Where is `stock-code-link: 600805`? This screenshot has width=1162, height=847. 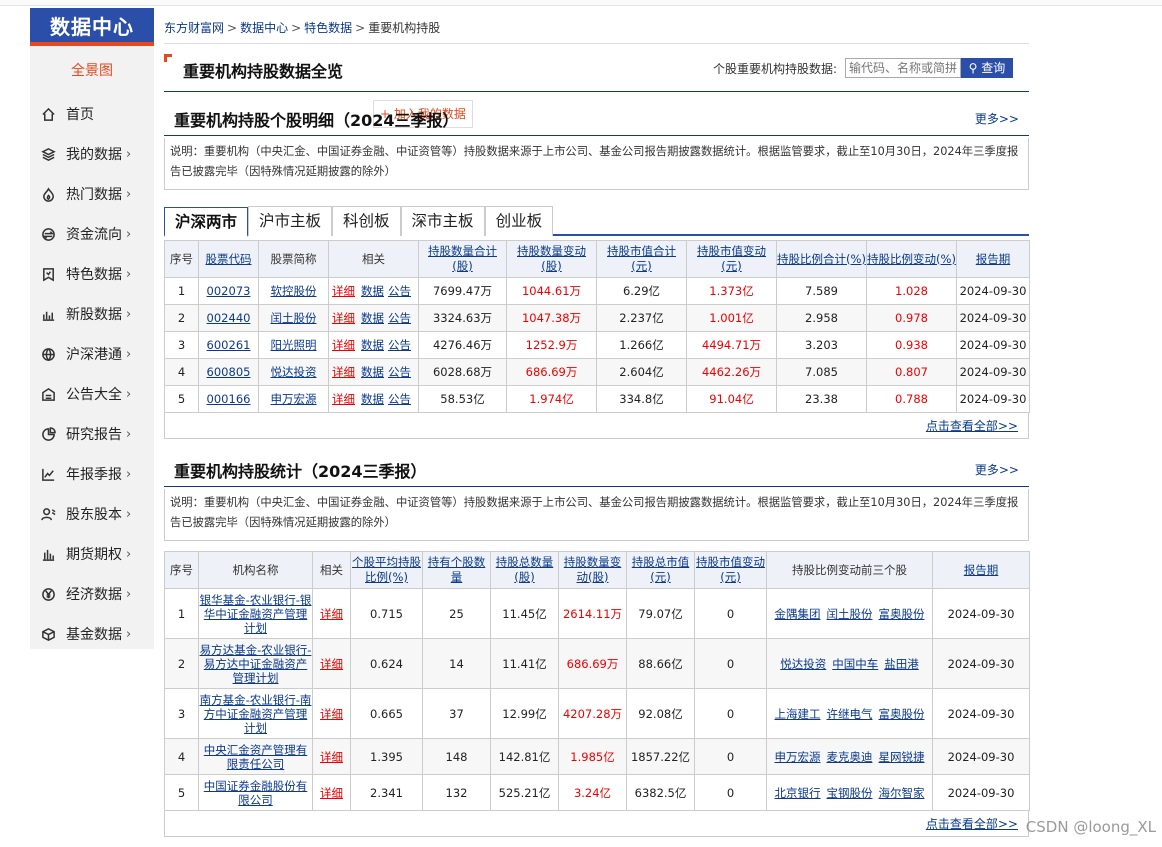
stock-code-link: 600805 is located at coordinates (229, 372).